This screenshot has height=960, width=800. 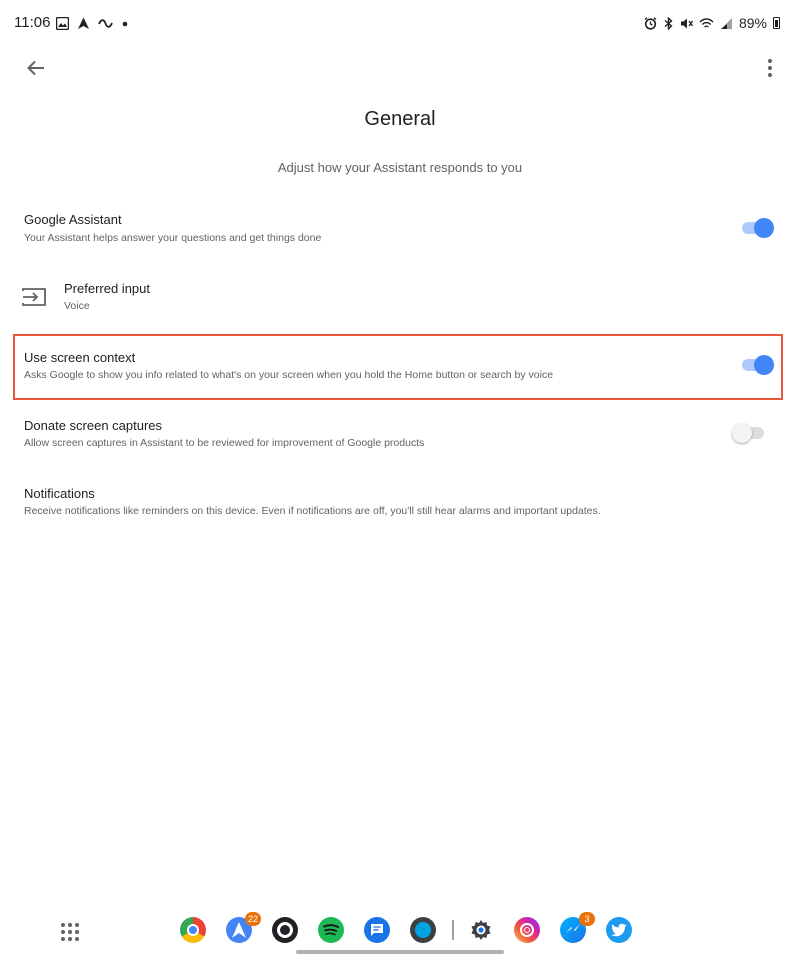 I want to click on setting-subtitle: Voice, so click(x=77, y=306).